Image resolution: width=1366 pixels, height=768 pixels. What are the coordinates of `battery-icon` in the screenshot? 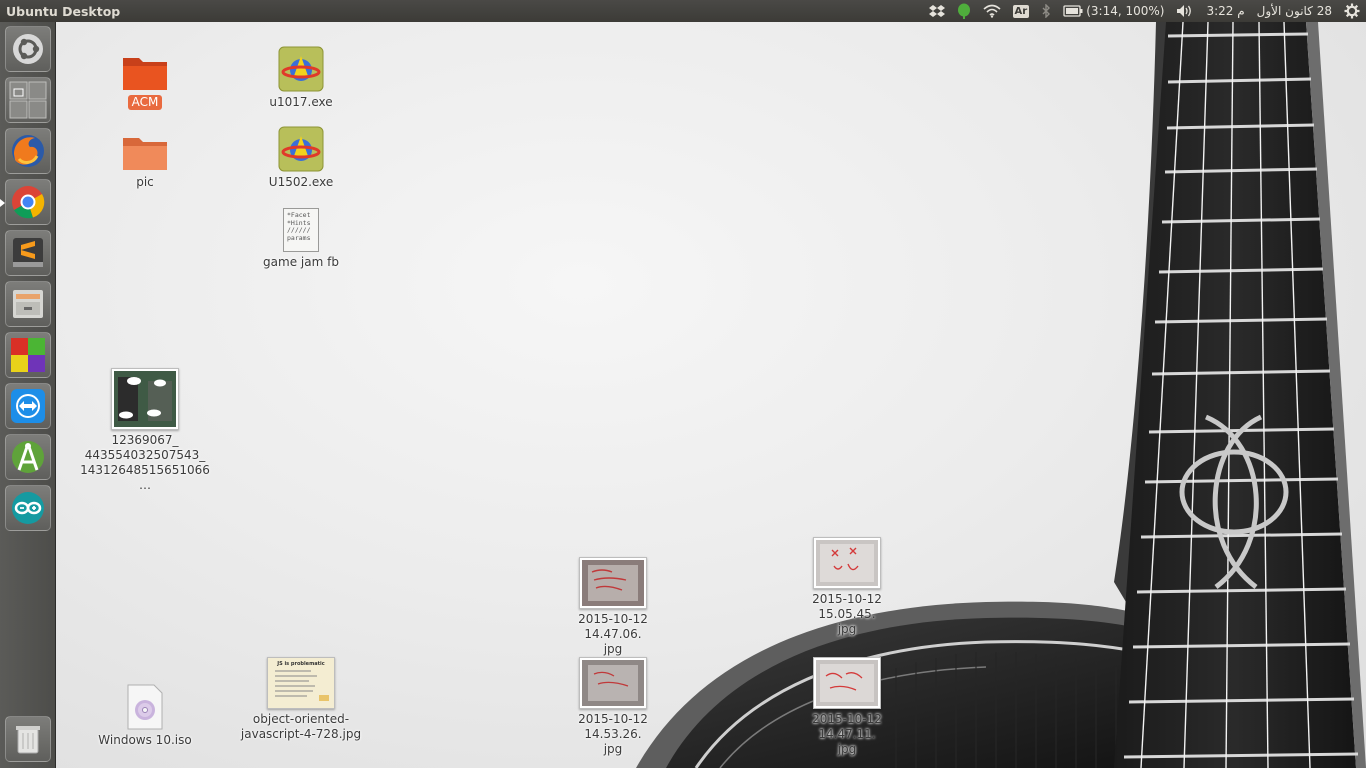 It's located at (1073, 11).